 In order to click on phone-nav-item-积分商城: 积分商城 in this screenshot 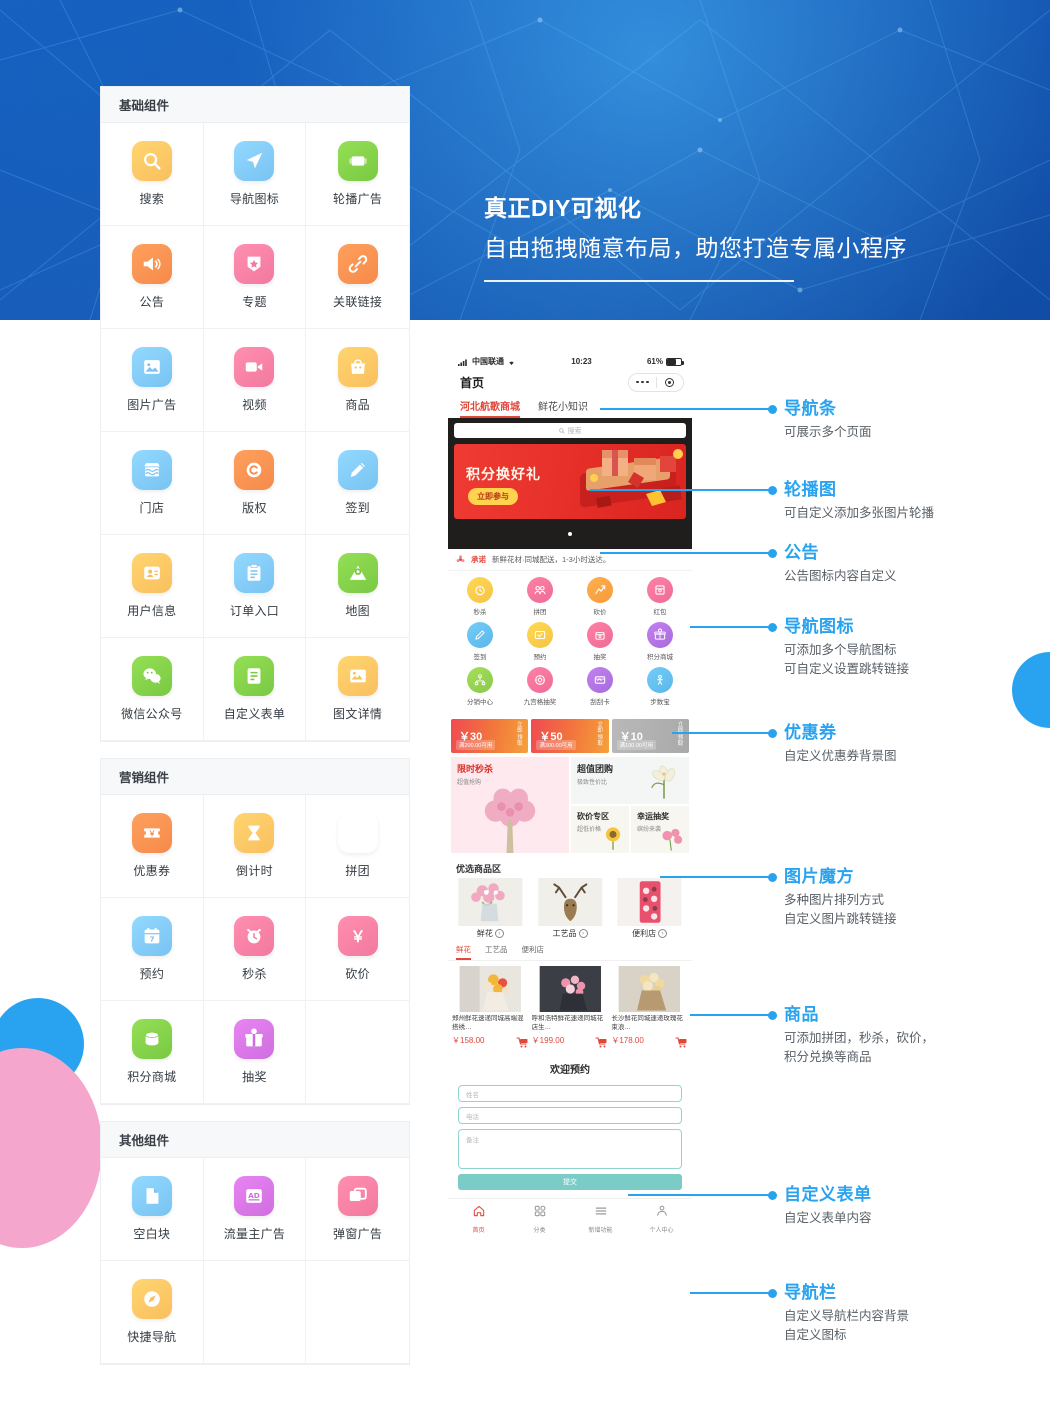, I will do `click(660, 641)`.